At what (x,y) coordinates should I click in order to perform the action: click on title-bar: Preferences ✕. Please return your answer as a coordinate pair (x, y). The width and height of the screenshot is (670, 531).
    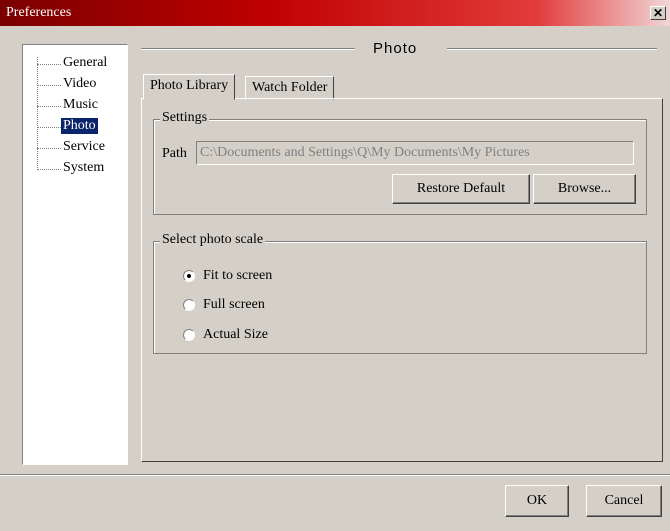
    Looking at the image, I should click on (335, 13).